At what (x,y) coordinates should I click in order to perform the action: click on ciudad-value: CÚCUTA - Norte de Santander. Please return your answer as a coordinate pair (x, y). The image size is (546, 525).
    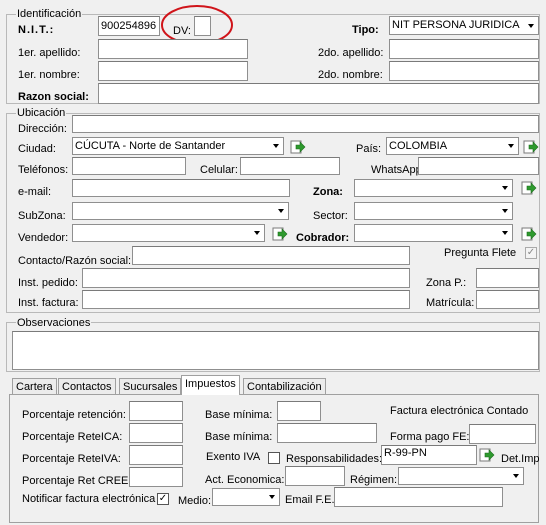
    Looking at the image, I should click on (150, 146).